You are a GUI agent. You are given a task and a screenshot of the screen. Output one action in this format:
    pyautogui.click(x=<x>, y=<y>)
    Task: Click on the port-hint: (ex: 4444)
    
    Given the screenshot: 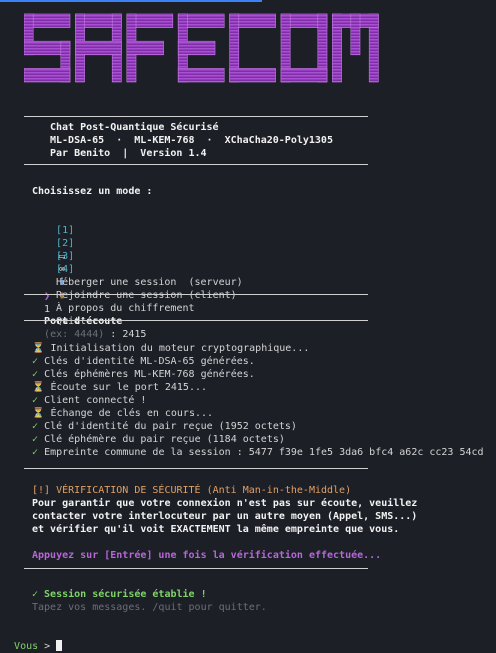 What is the action you would take?
    pyautogui.click(x=74, y=334)
    